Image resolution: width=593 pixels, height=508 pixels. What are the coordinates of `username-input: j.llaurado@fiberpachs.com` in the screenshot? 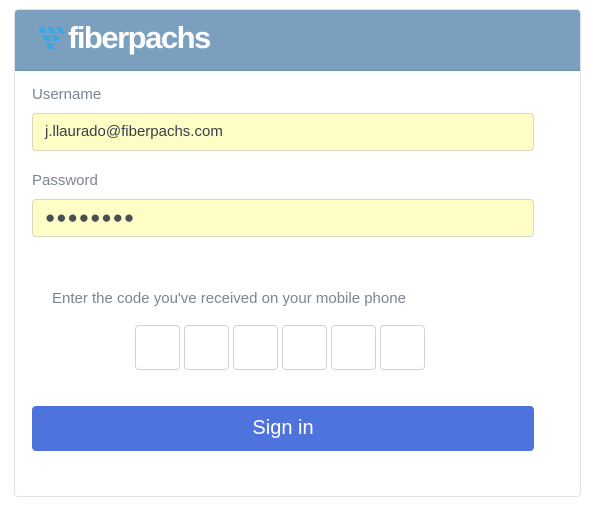 It's located at (283, 132).